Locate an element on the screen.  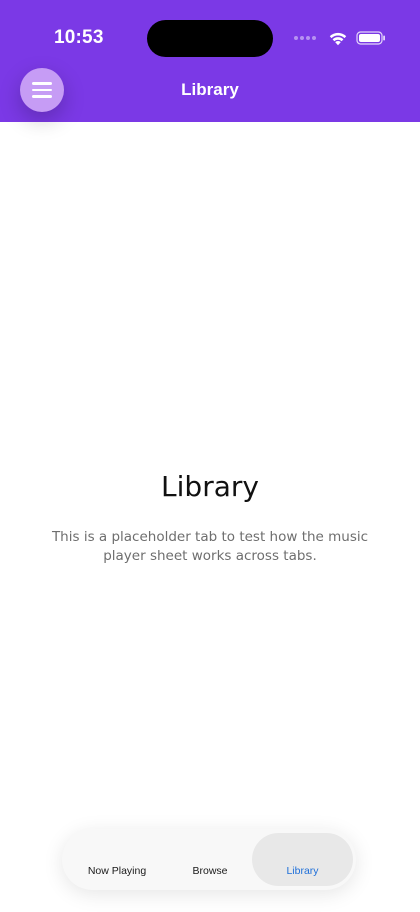
signal-dots-icon is located at coordinates (305, 38).